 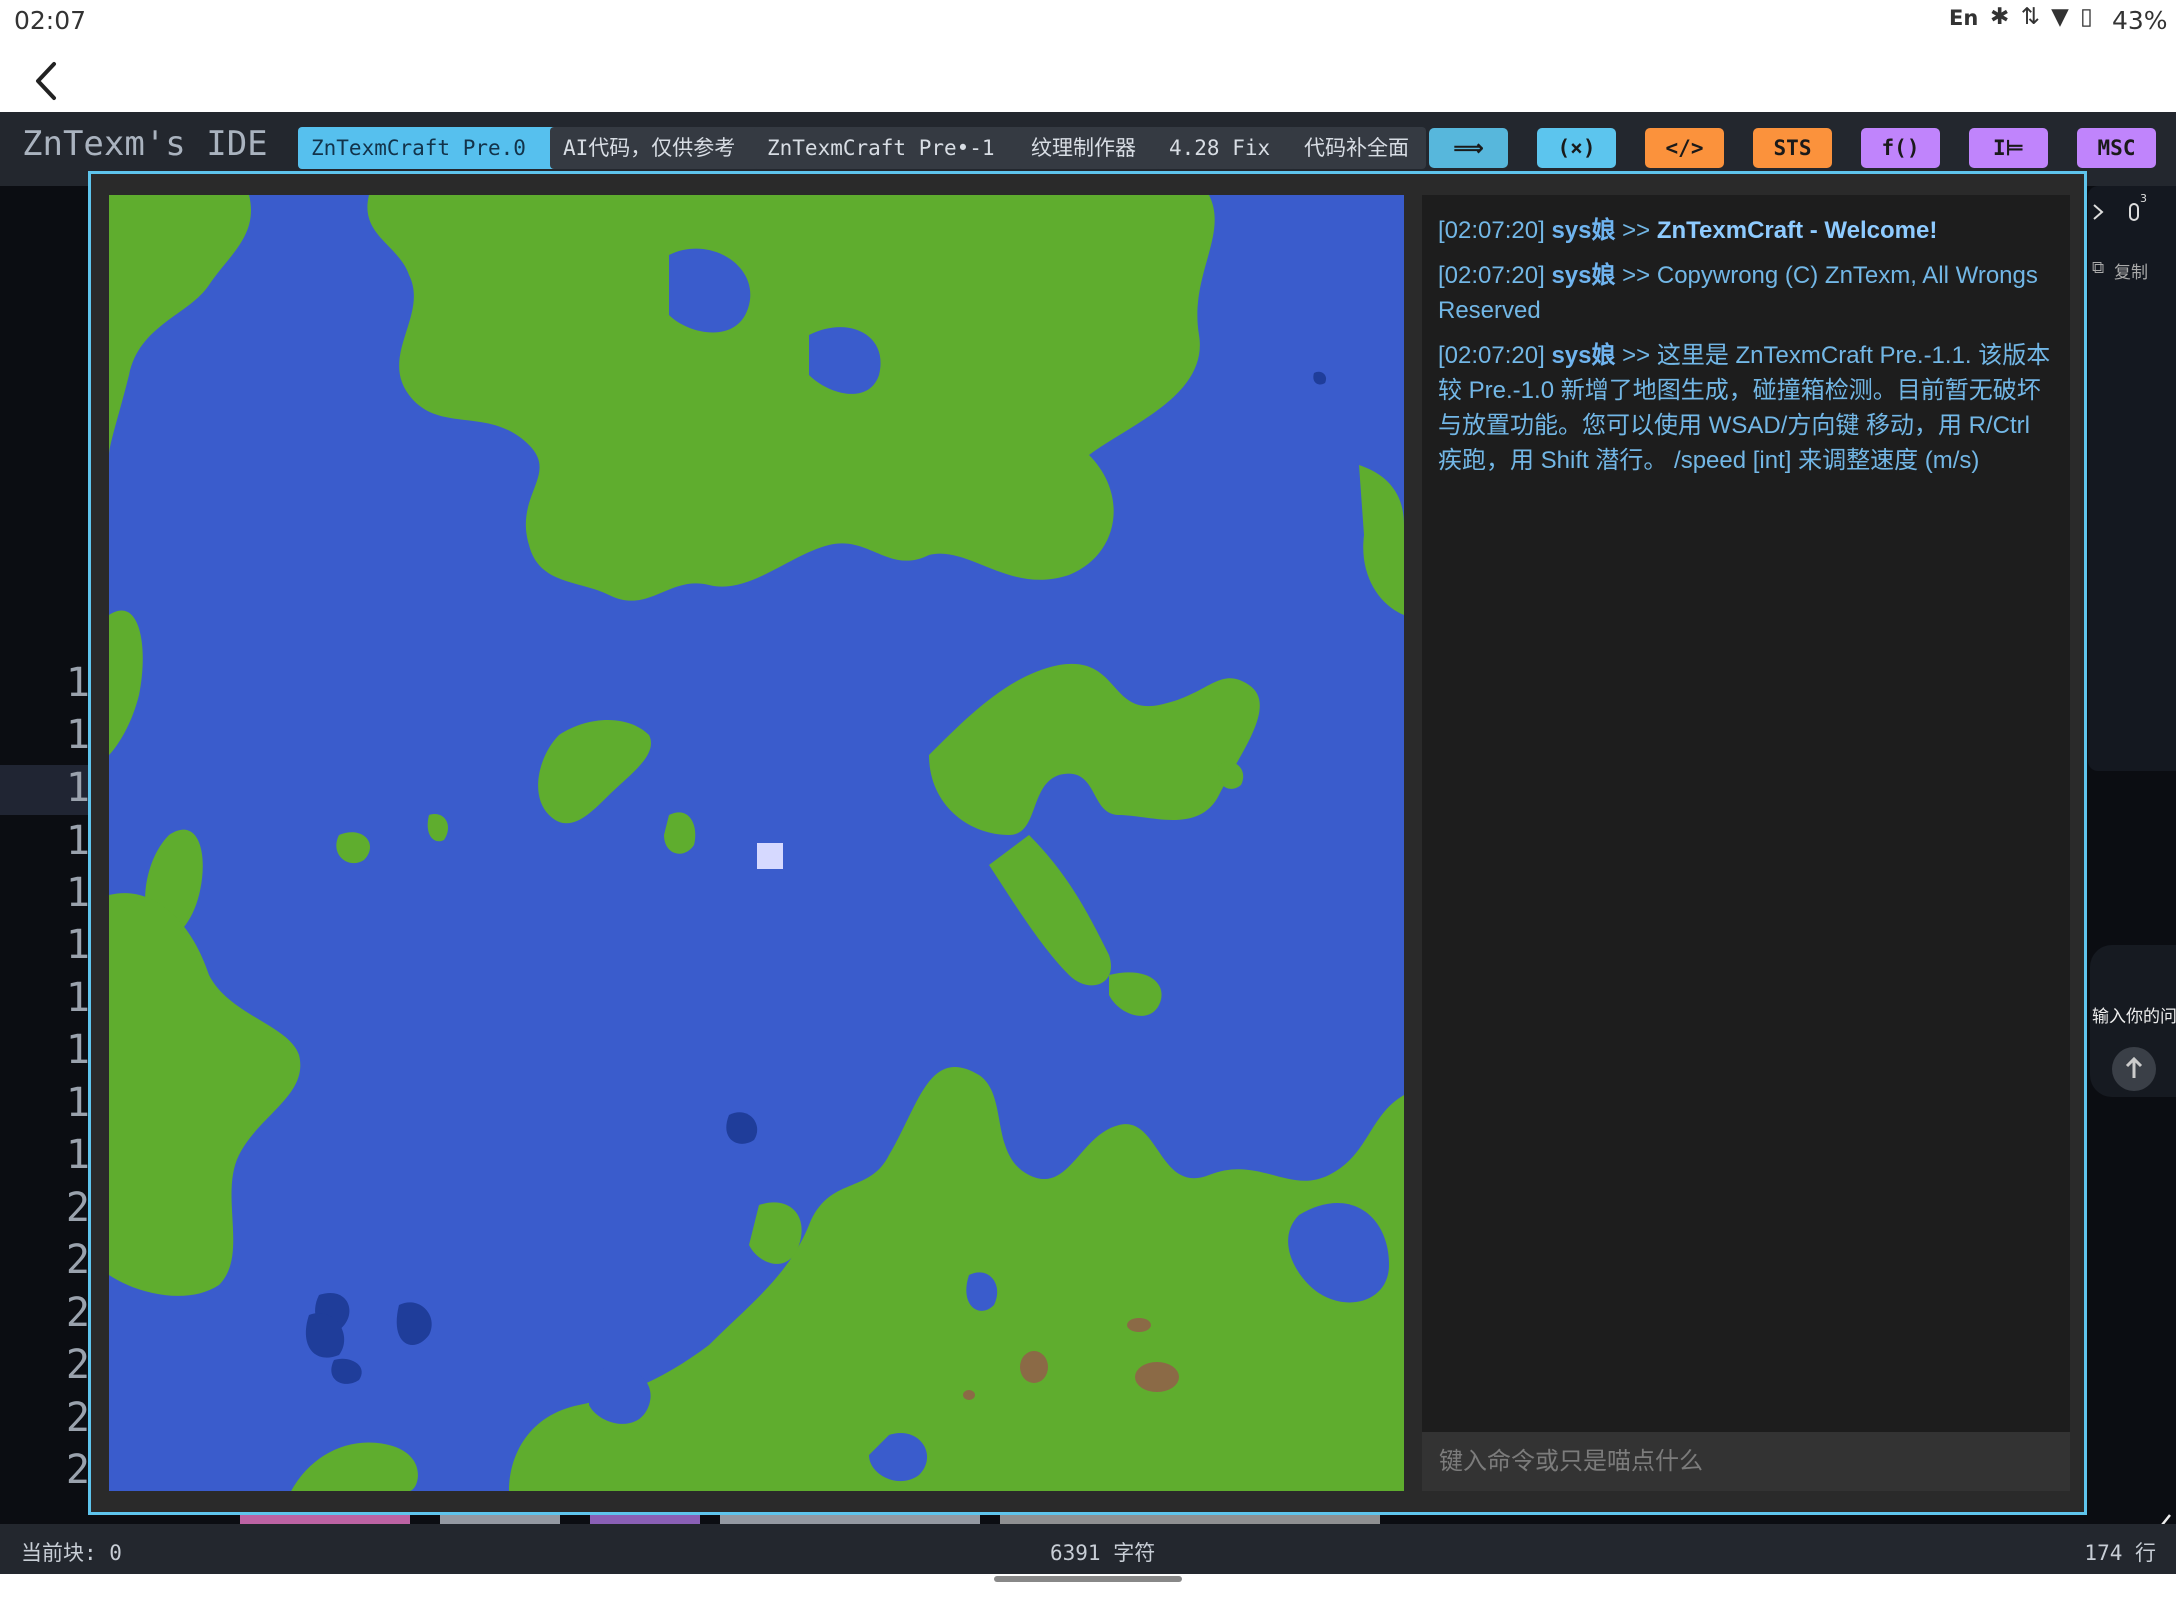 What do you see at coordinates (2131, 270) in the screenshot?
I see `copy-button: 复制` at bounding box center [2131, 270].